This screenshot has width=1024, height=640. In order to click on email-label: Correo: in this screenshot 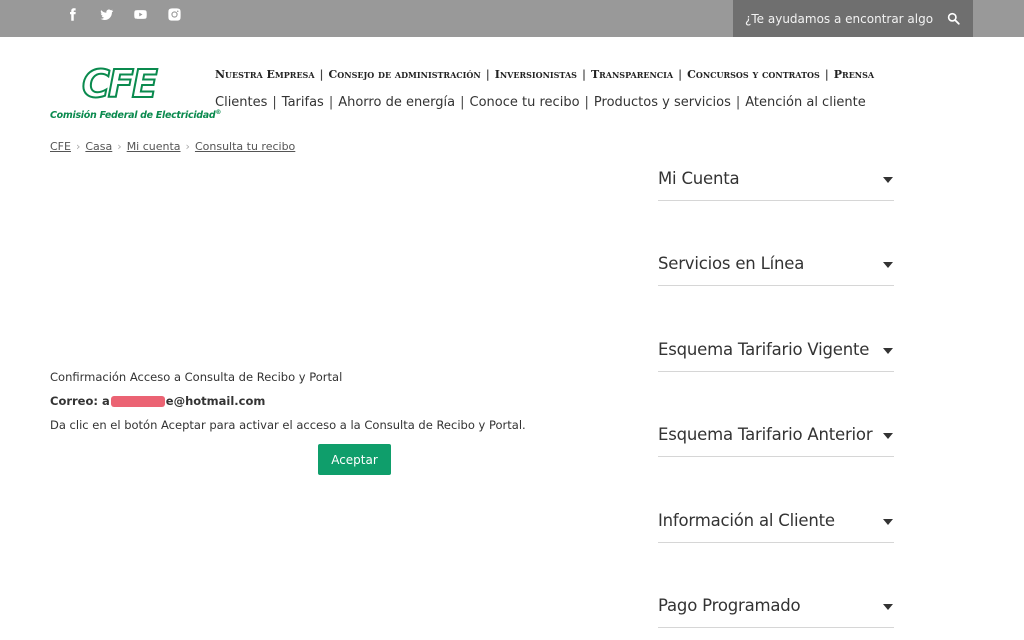, I will do `click(74, 401)`.